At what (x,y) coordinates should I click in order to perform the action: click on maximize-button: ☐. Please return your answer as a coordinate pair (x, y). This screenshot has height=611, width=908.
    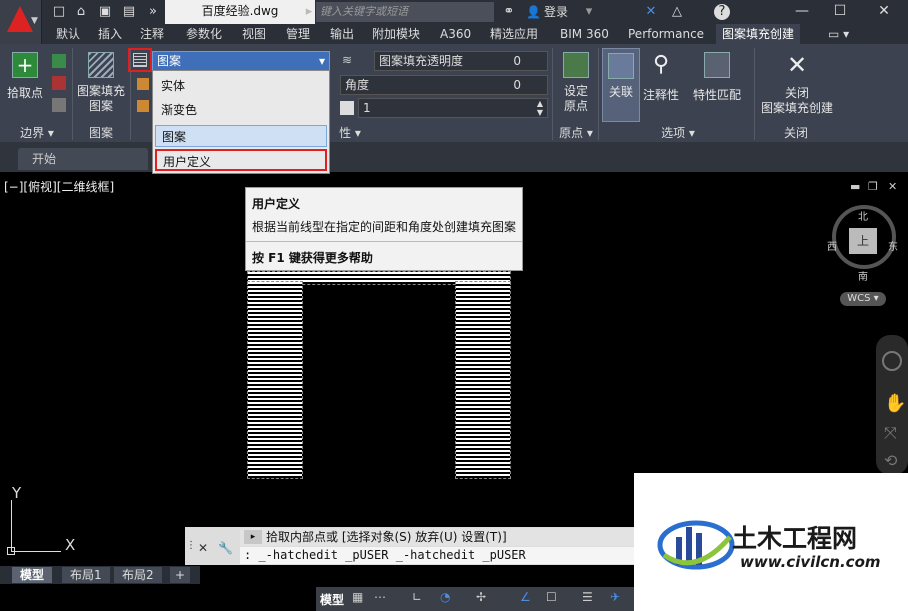
    Looking at the image, I should click on (840, 12).